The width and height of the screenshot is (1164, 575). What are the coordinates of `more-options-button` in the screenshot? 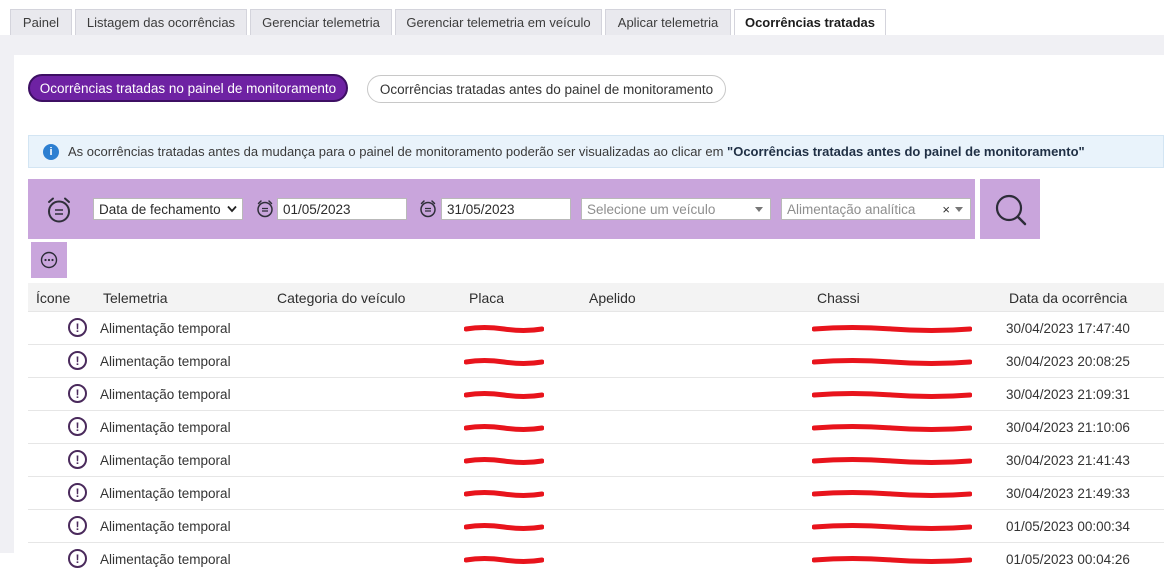 It's located at (49, 260).